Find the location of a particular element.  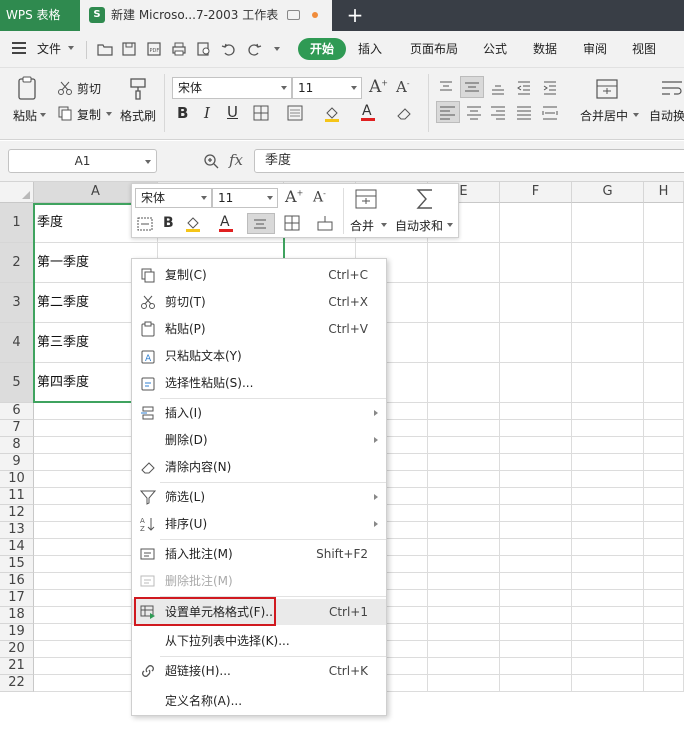

mini-increase-font-icon: A+ is located at coordinates (294, 196).